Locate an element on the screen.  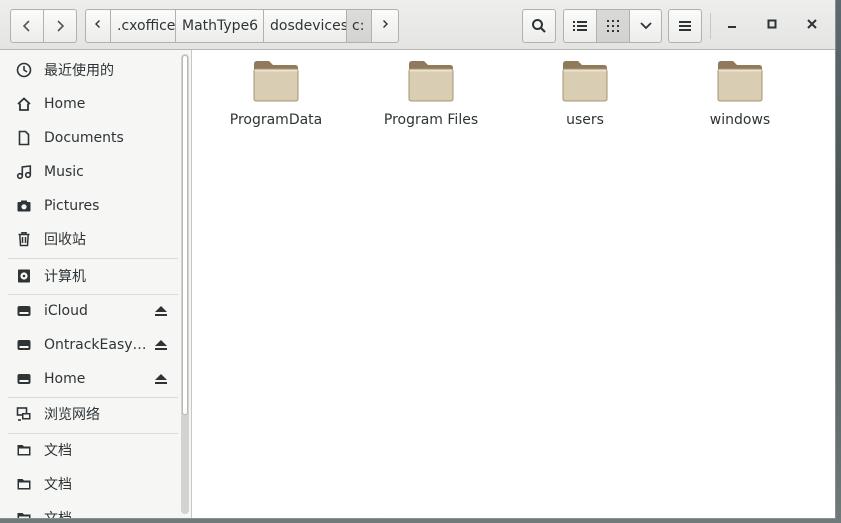
file-item: Program Files is located at coordinates (431, 100).